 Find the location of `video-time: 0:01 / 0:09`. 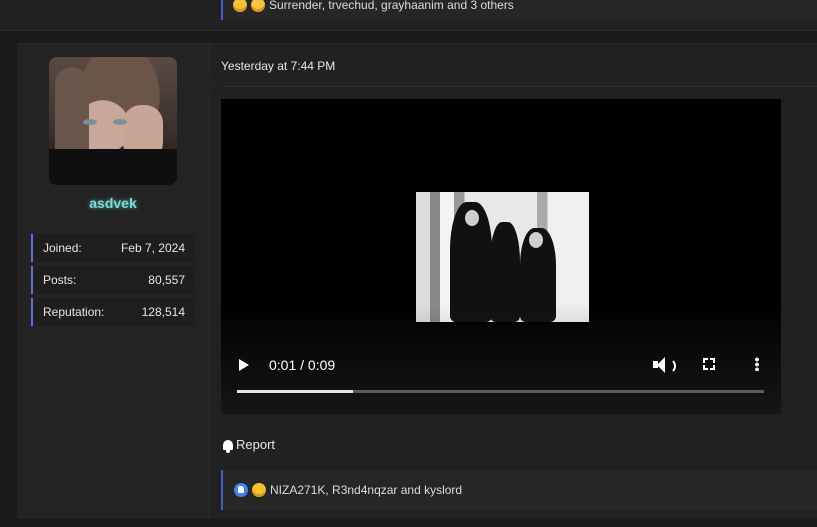

video-time: 0:01 / 0:09 is located at coordinates (302, 365).